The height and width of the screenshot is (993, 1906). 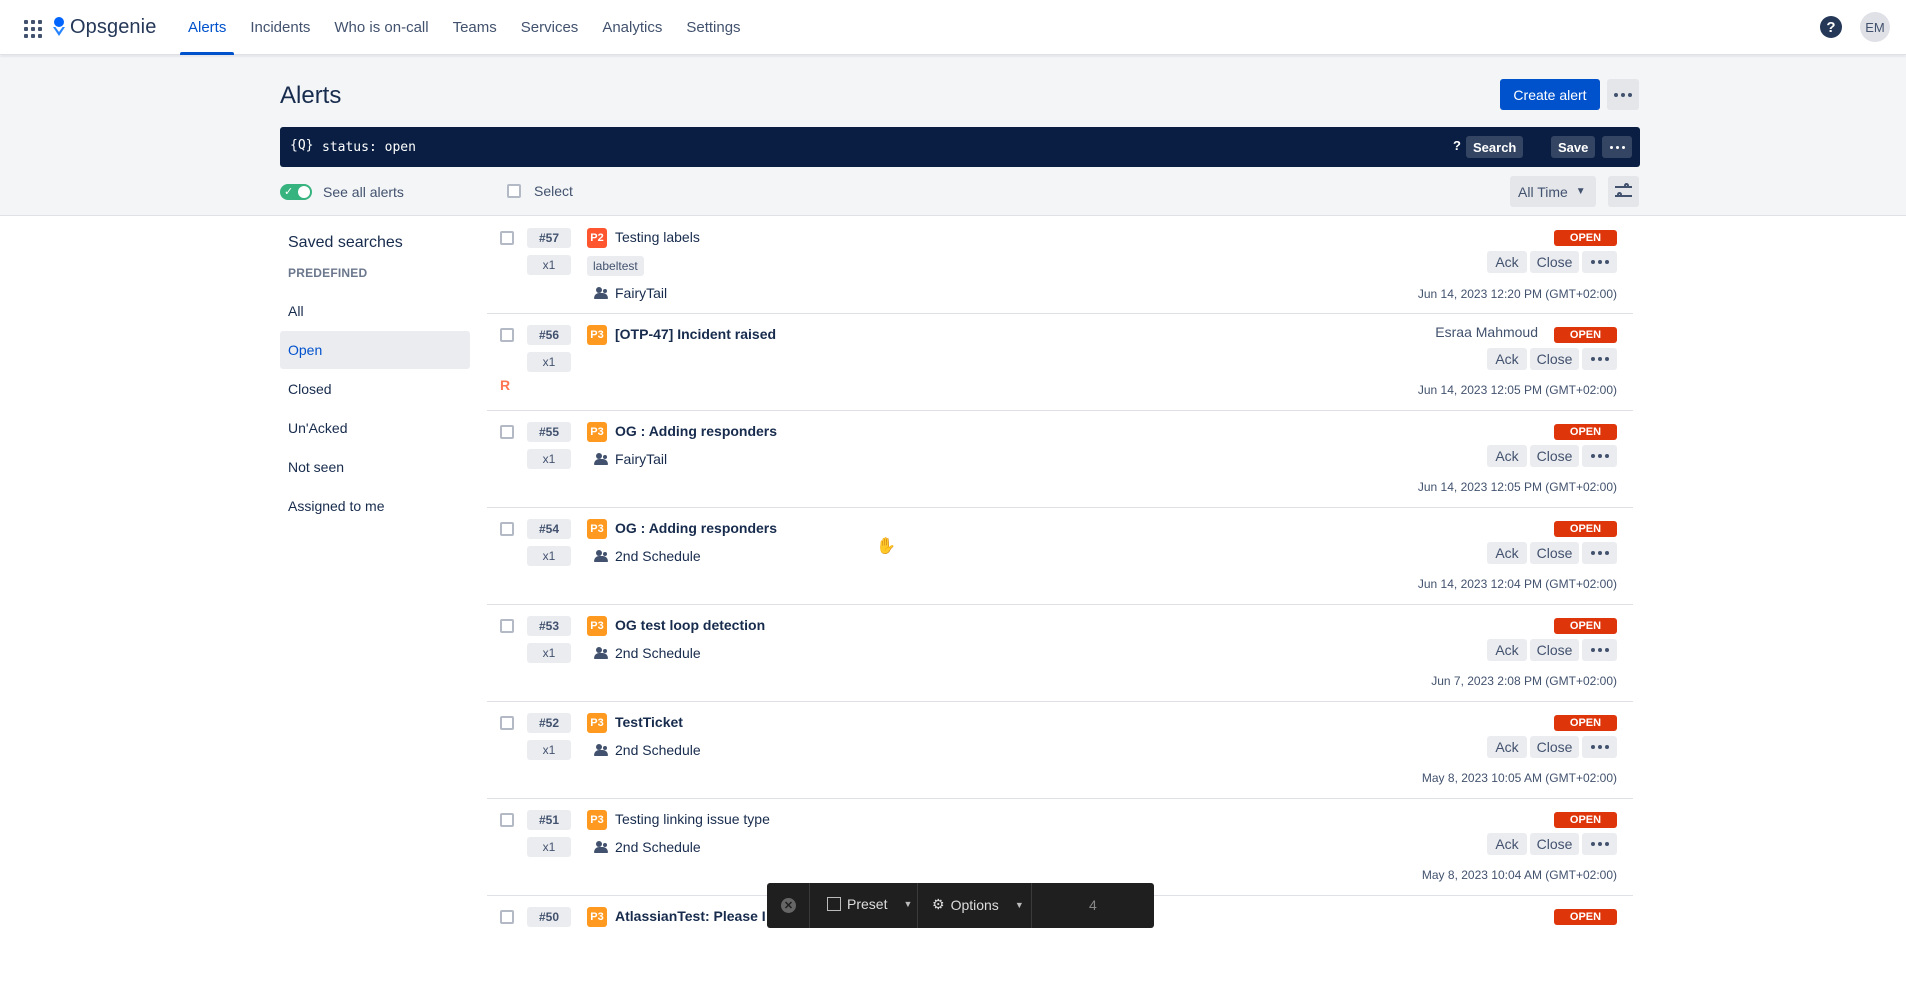 What do you see at coordinates (381, 27) in the screenshot?
I see `nav-who-is-on-call: Who is on-call` at bounding box center [381, 27].